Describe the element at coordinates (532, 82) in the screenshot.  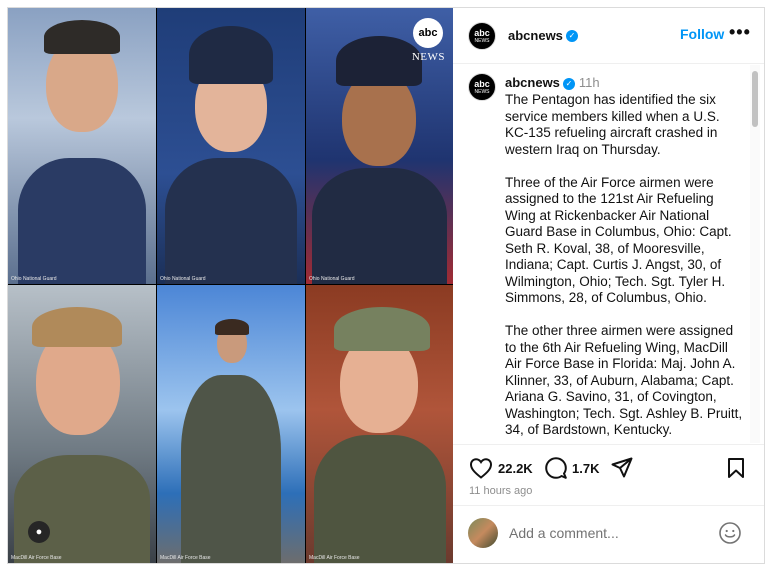
I see `caption-username: abcnews` at that location.